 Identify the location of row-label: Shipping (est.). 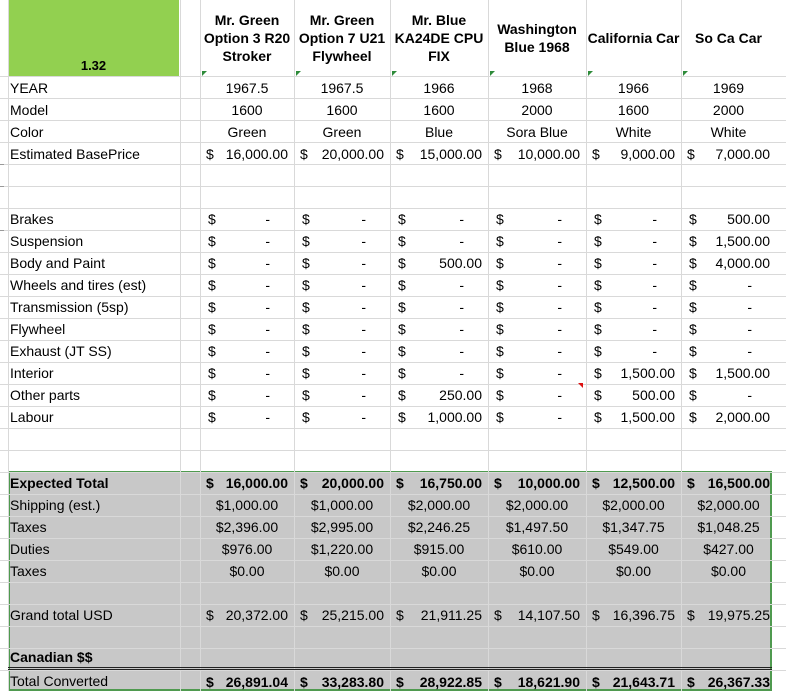
(94, 505).